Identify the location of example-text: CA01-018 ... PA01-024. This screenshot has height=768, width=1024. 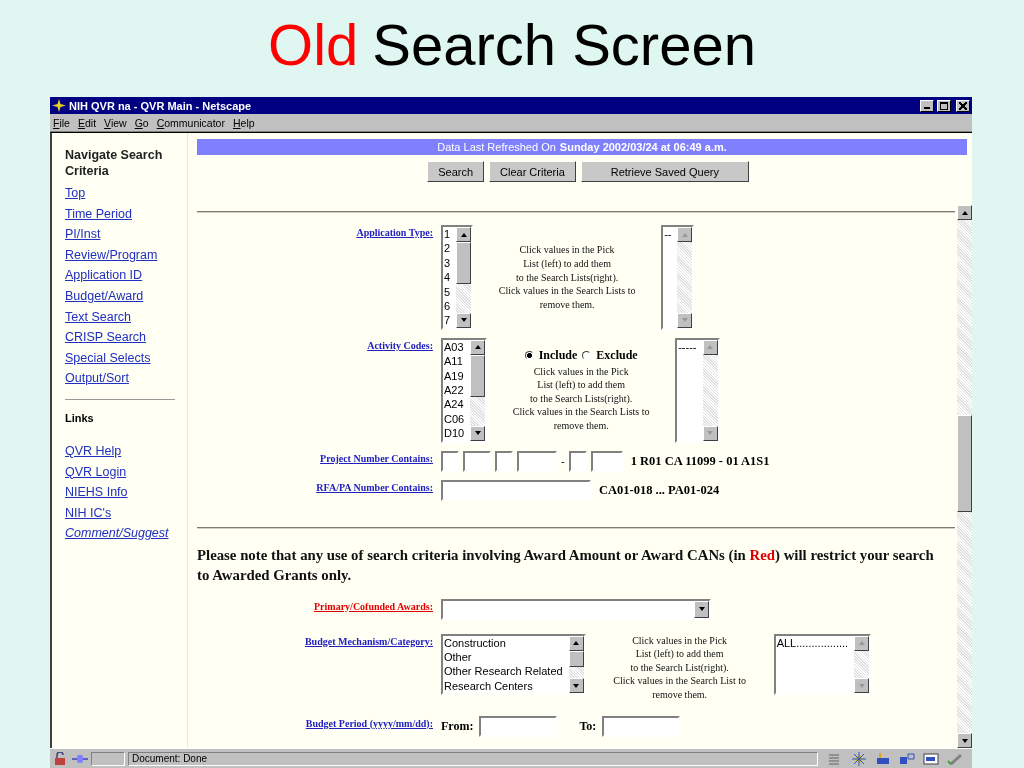
(659, 490).